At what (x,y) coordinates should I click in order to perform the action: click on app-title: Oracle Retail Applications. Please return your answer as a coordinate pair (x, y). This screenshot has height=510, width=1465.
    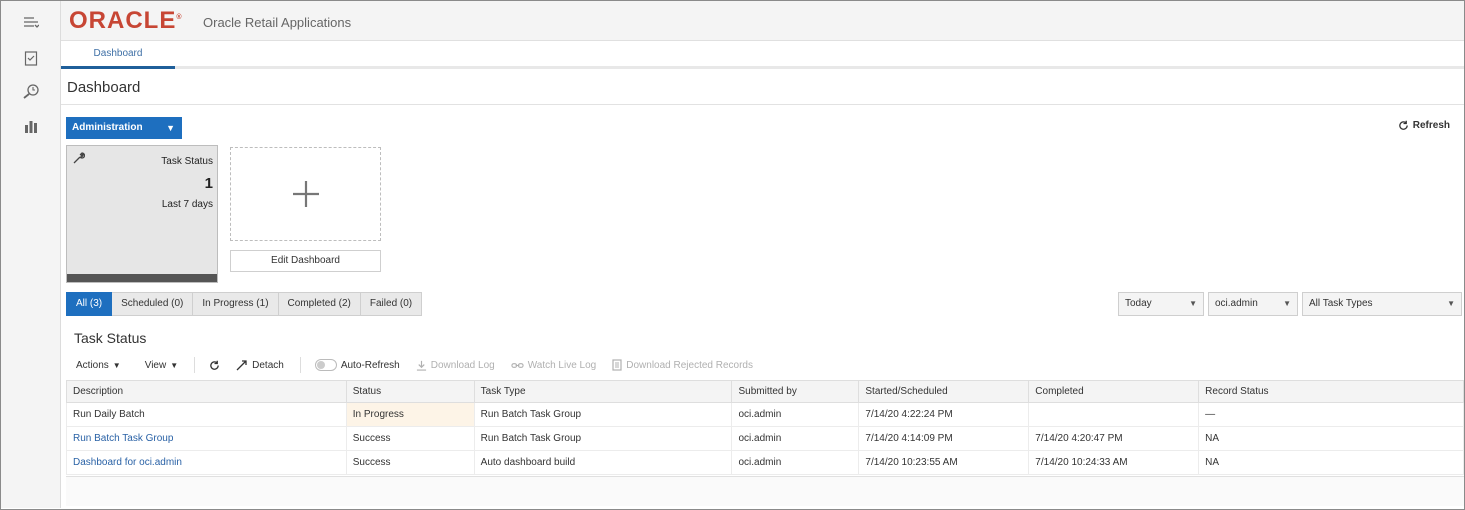
    Looking at the image, I should click on (277, 22).